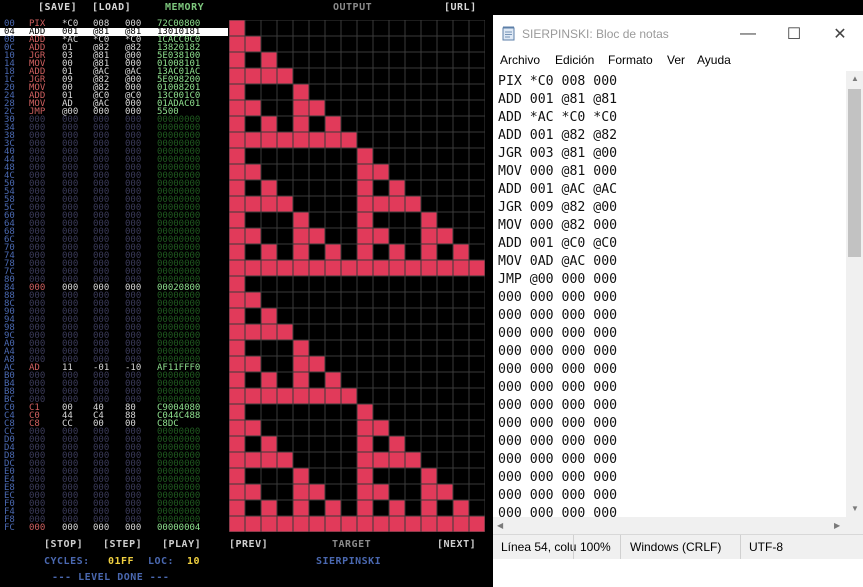  Describe the element at coordinates (178, 528) in the screenshot. I see `code-mem: 00000004` at that location.